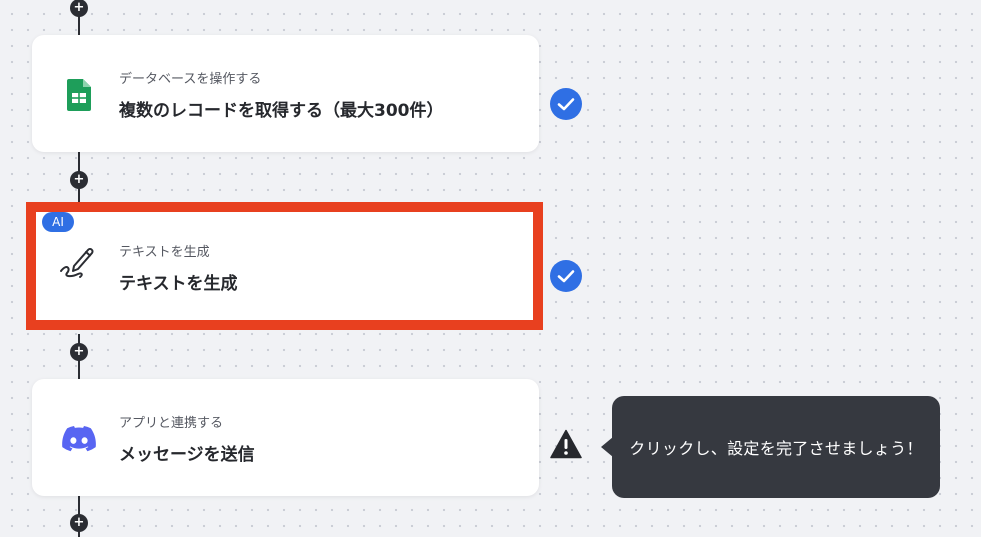 This screenshot has width=981, height=537. Describe the element at coordinates (77, 262) in the screenshot. I see `pen-icon` at that location.